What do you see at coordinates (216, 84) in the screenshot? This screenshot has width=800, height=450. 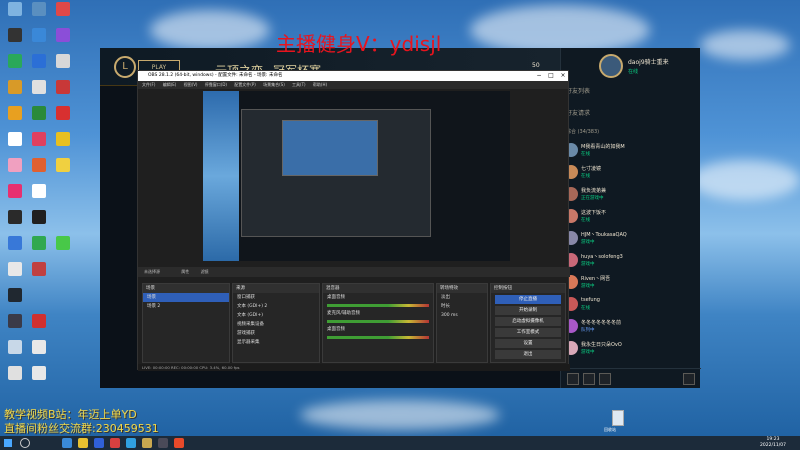 I see `menu-docks: 停靠窗口(D)` at bounding box center [216, 84].